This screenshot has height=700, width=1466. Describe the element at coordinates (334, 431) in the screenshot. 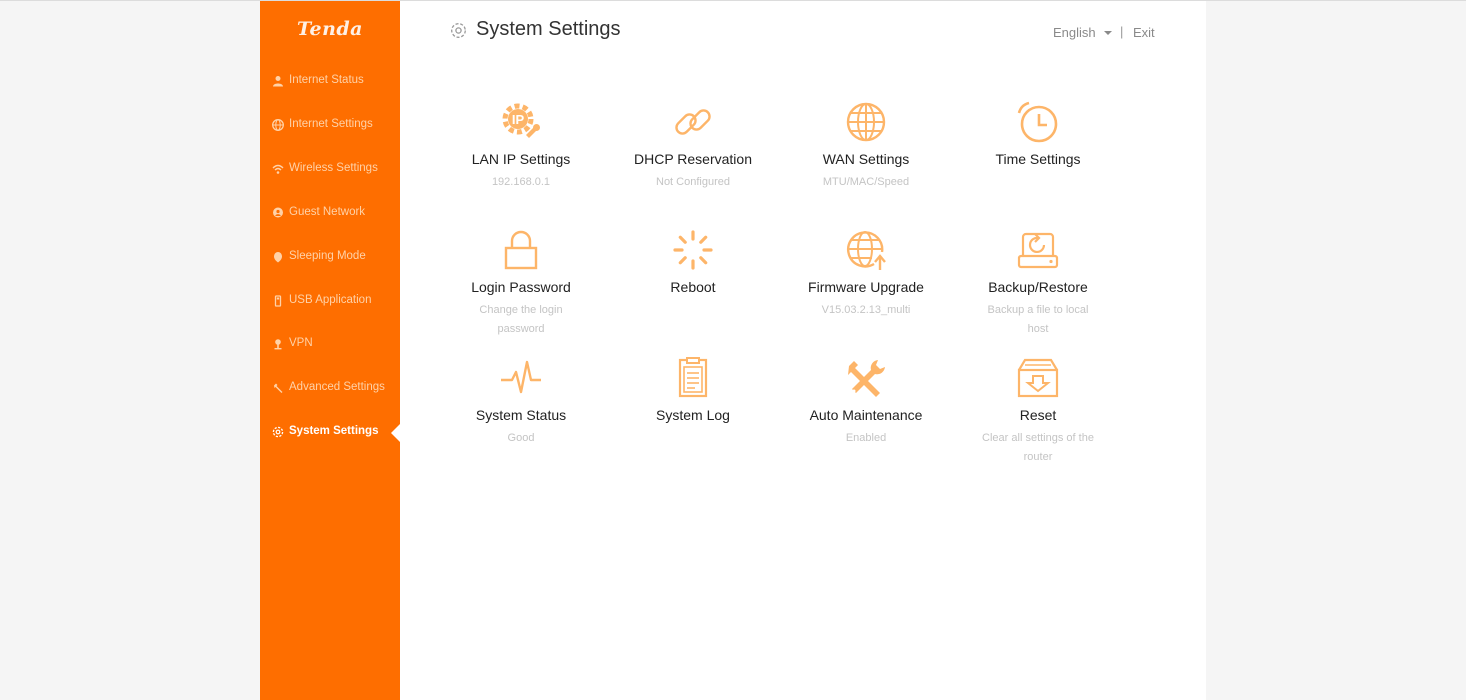

I see `sidebar-item-label: System Settings` at that location.